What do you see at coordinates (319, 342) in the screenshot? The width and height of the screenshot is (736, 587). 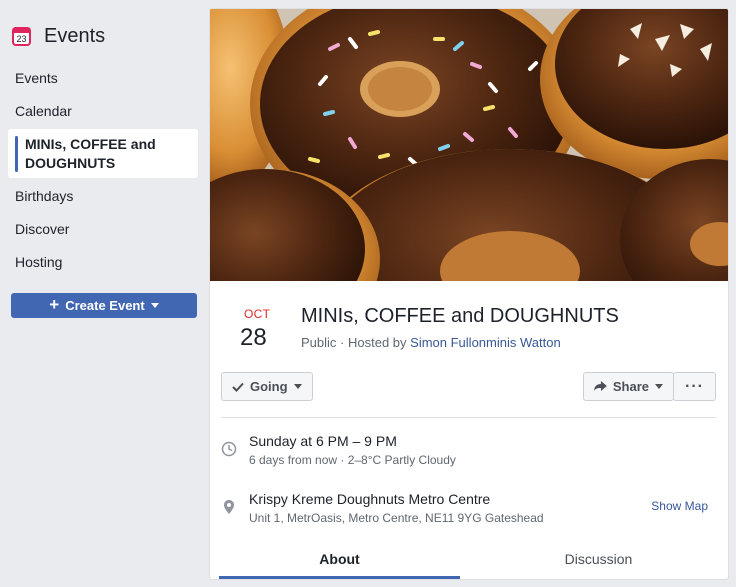 I see `event-privacy: Public` at bounding box center [319, 342].